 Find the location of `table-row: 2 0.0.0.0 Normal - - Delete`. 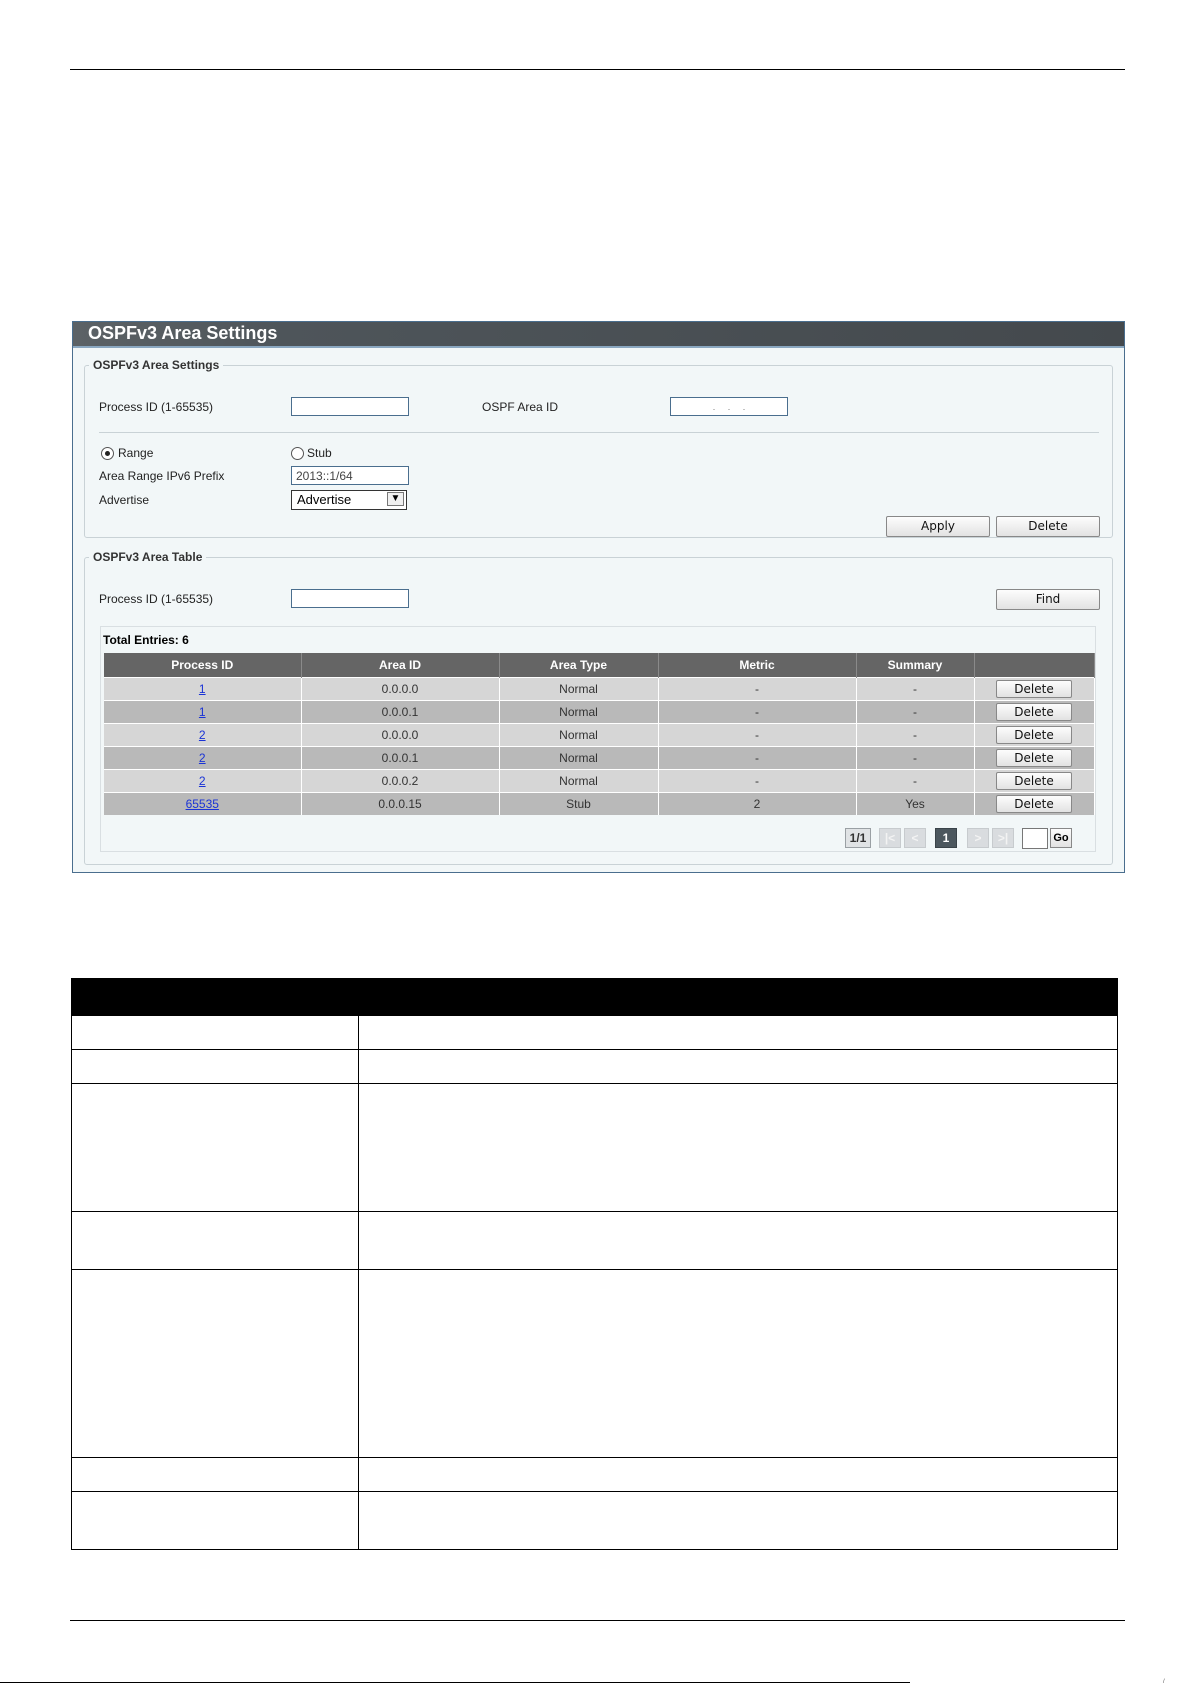

table-row: 2 0.0.0.0 Normal - - Delete is located at coordinates (599, 735).